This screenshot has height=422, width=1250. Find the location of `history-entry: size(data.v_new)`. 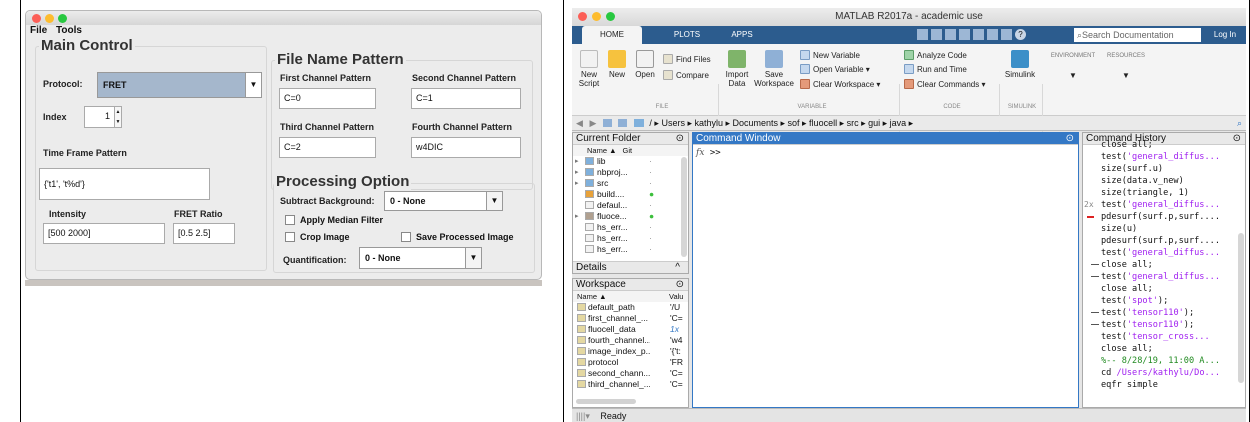

history-entry: size(data.v_new) is located at coordinates (1164, 181).